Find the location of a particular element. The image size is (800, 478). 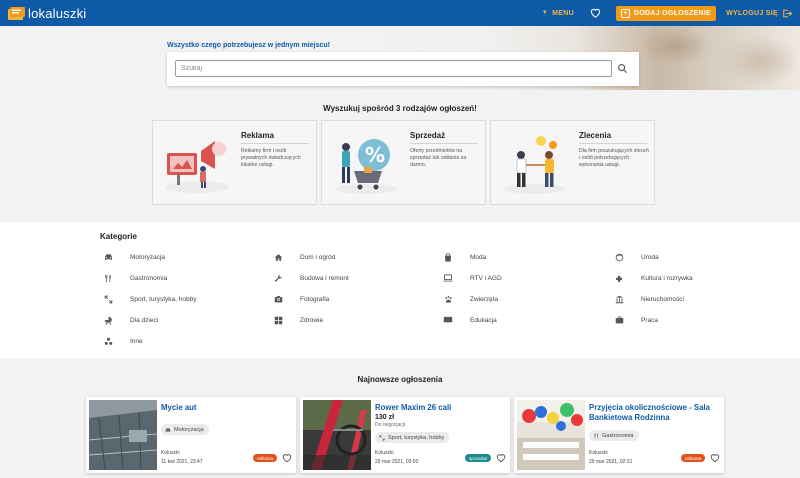

logo-icon is located at coordinates (16, 13).